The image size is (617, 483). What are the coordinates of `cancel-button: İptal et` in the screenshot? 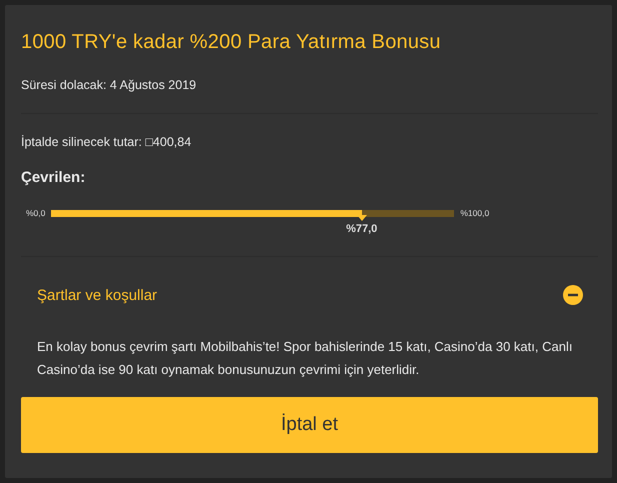 It's located at (309, 425).